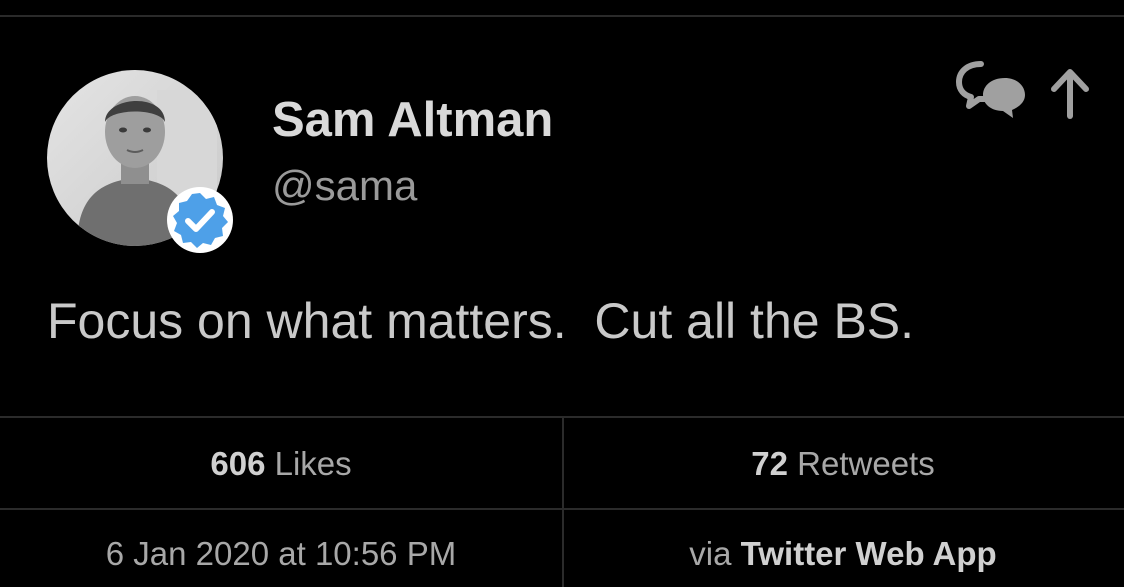 The width and height of the screenshot is (1124, 587). Describe the element at coordinates (769, 463) in the screenshot. I see `retweets-count: 72` at that location.